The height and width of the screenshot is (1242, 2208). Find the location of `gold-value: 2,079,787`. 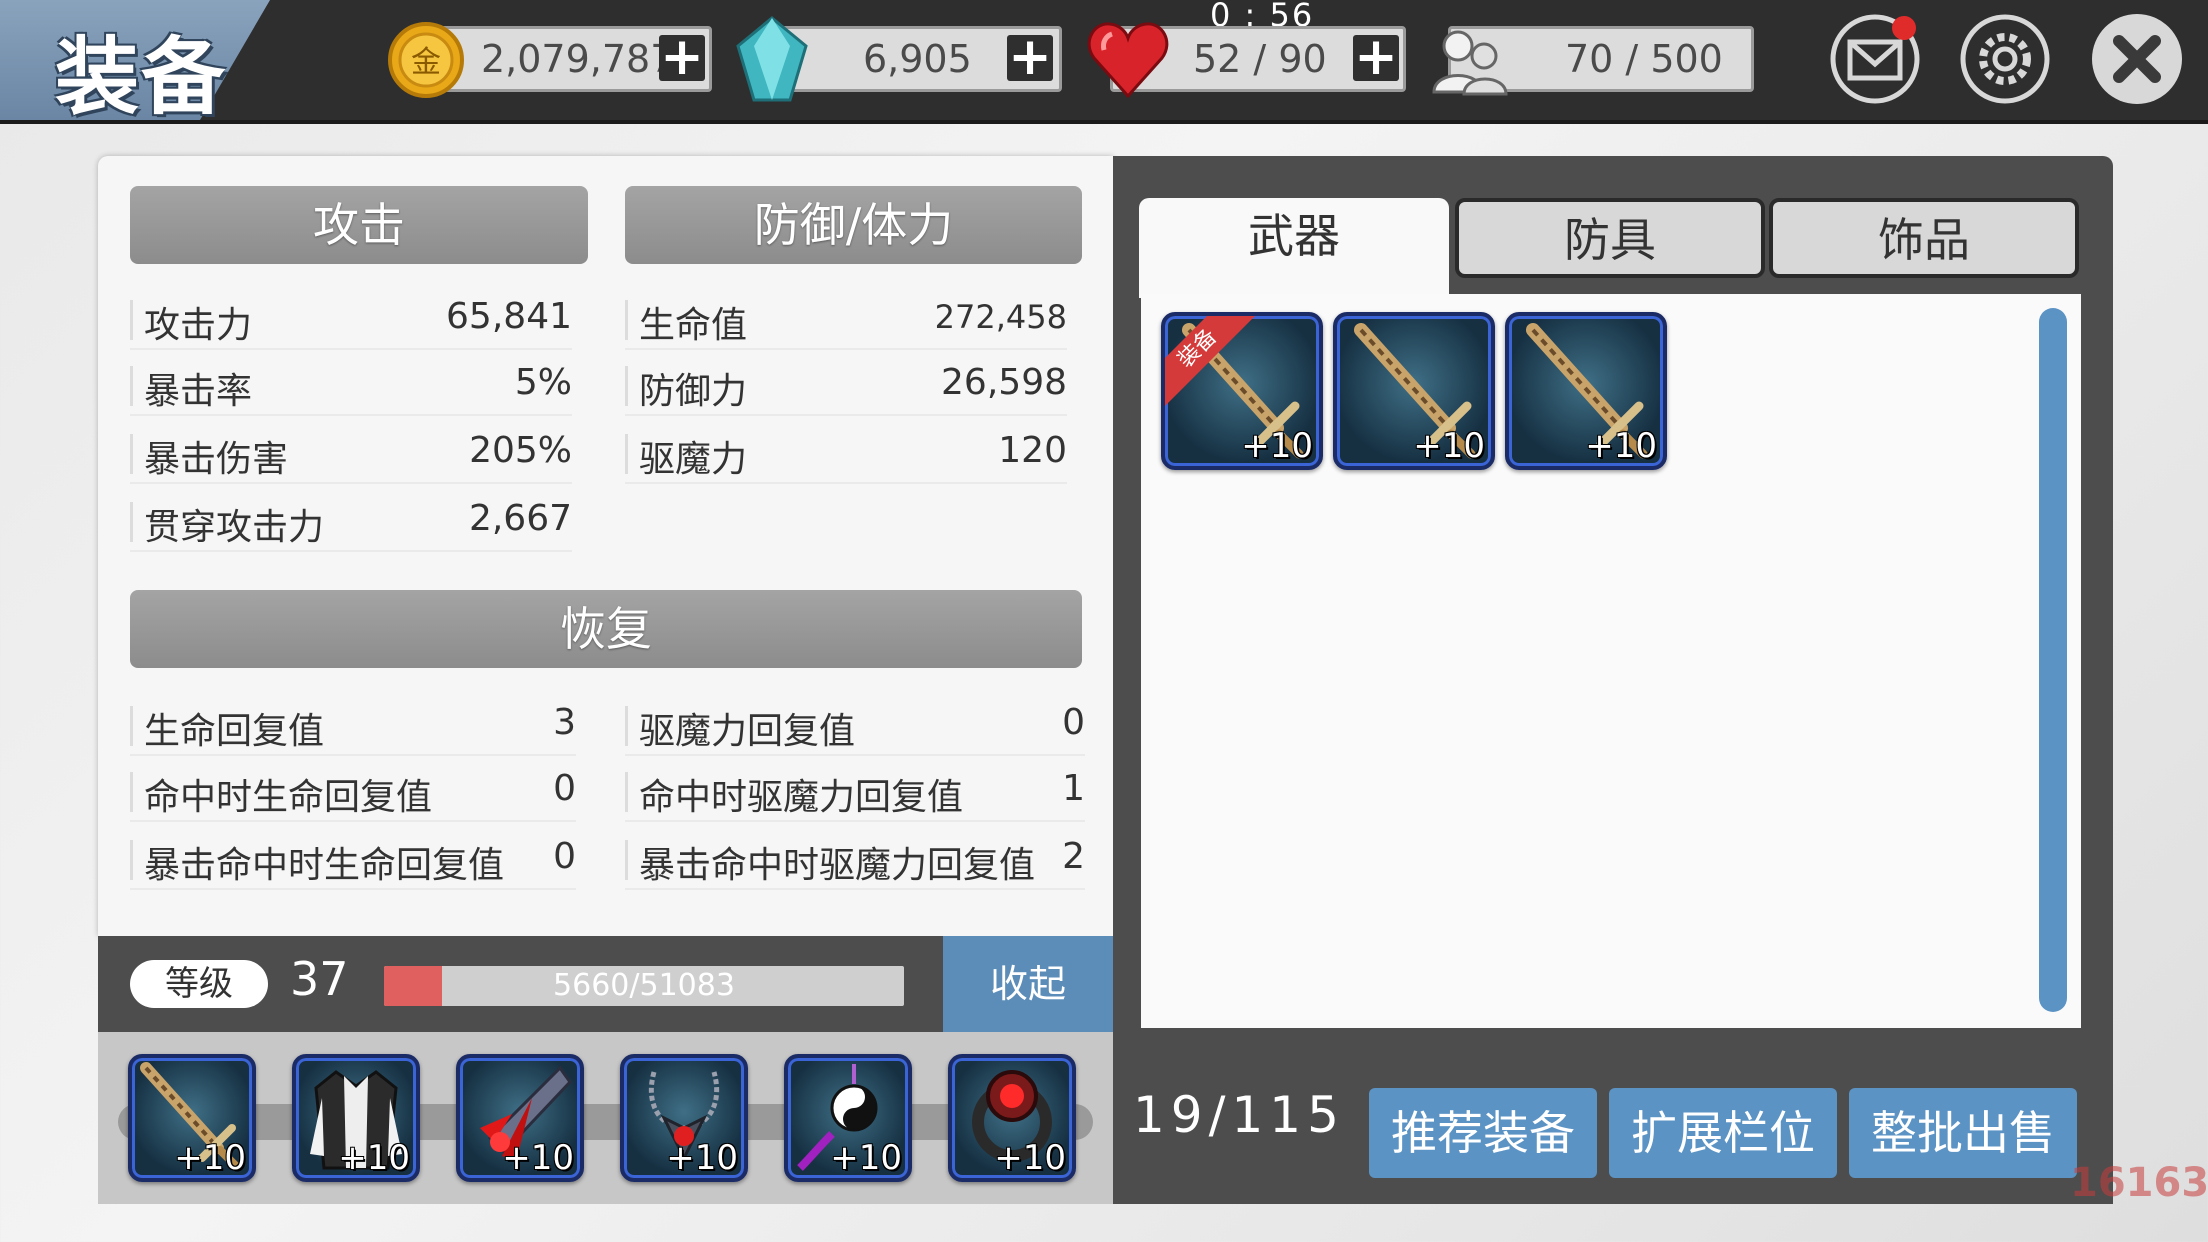

gold-value: 2,079,787 is located at coordinates (578, 59).